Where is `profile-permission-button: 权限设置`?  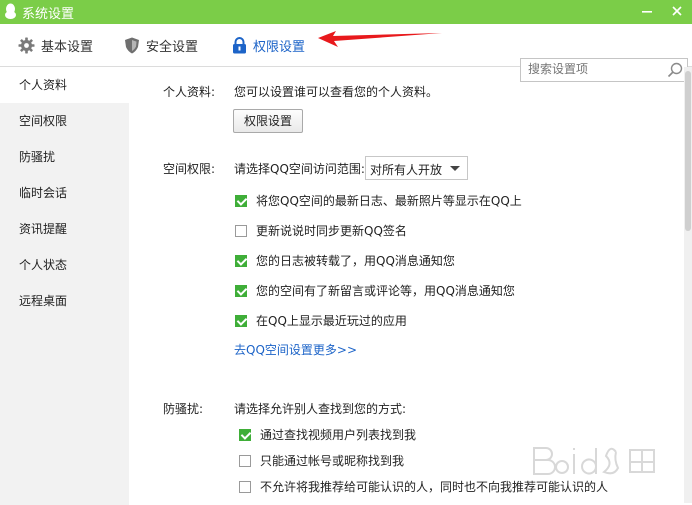 profile-permission-button: 权限设置 is located at coordinates (268, 121).